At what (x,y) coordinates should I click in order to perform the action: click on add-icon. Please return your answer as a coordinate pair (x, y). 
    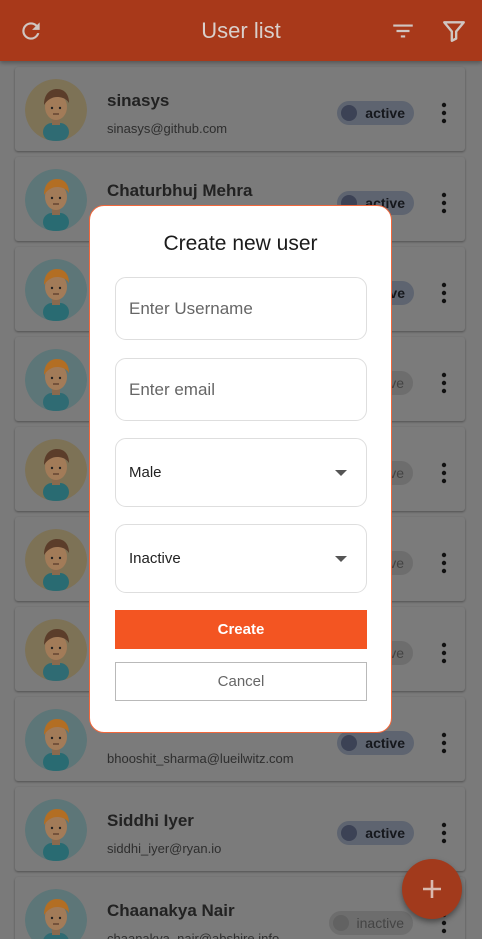
    Looking at the image, I should click on (432, 889).